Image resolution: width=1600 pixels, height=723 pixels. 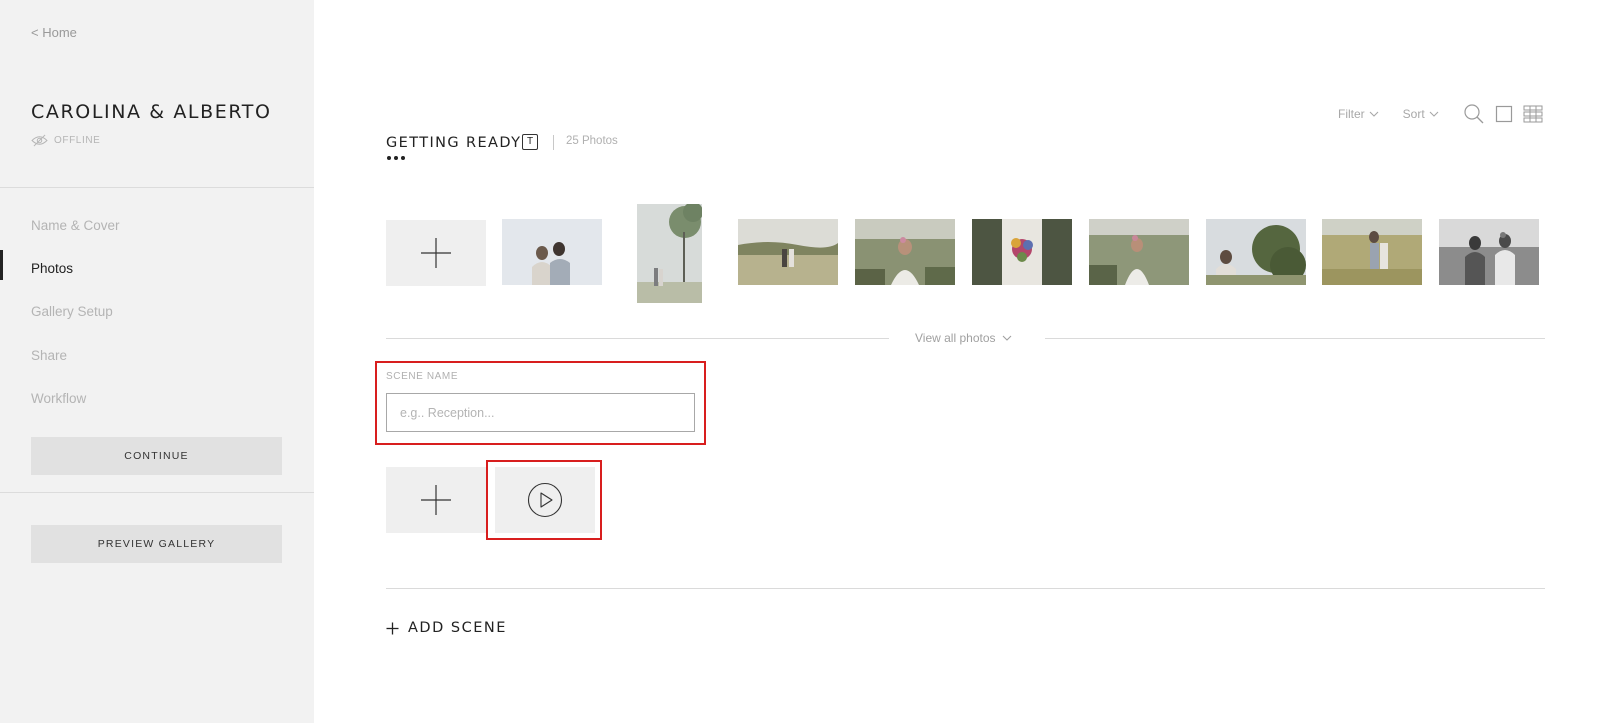 What do you see at coordinates (1, 265) in the screenshot?
I see `active-nav-indicator` at bounding box center [1, 265].